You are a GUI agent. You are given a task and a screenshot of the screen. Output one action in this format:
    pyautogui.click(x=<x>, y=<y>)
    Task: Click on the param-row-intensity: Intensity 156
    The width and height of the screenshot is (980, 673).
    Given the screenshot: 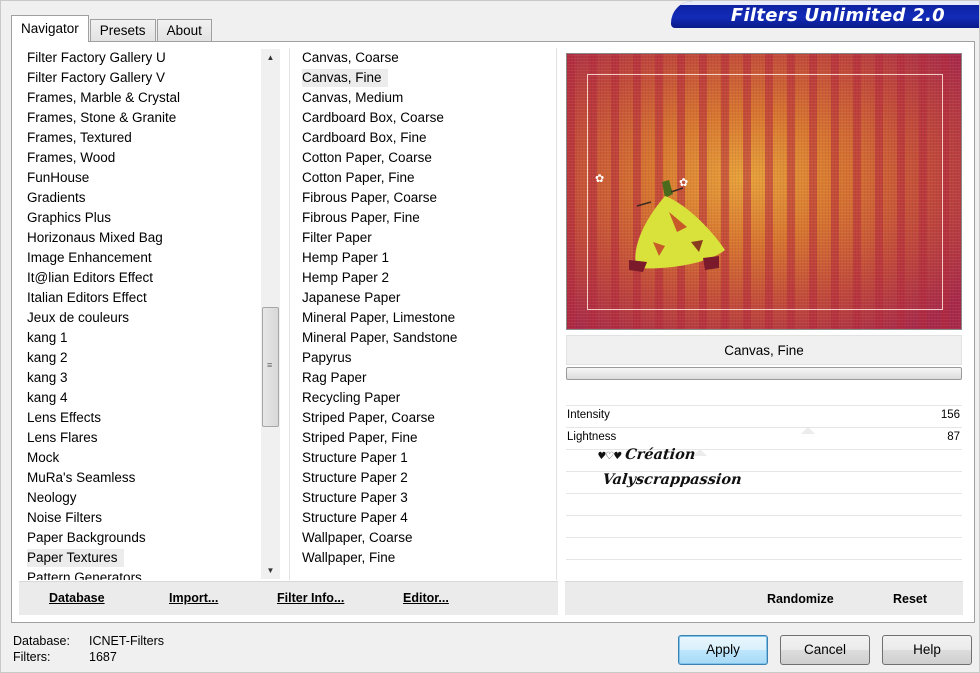 What is the action you would take?
    pyautogui.click(x=764, y=419)
    